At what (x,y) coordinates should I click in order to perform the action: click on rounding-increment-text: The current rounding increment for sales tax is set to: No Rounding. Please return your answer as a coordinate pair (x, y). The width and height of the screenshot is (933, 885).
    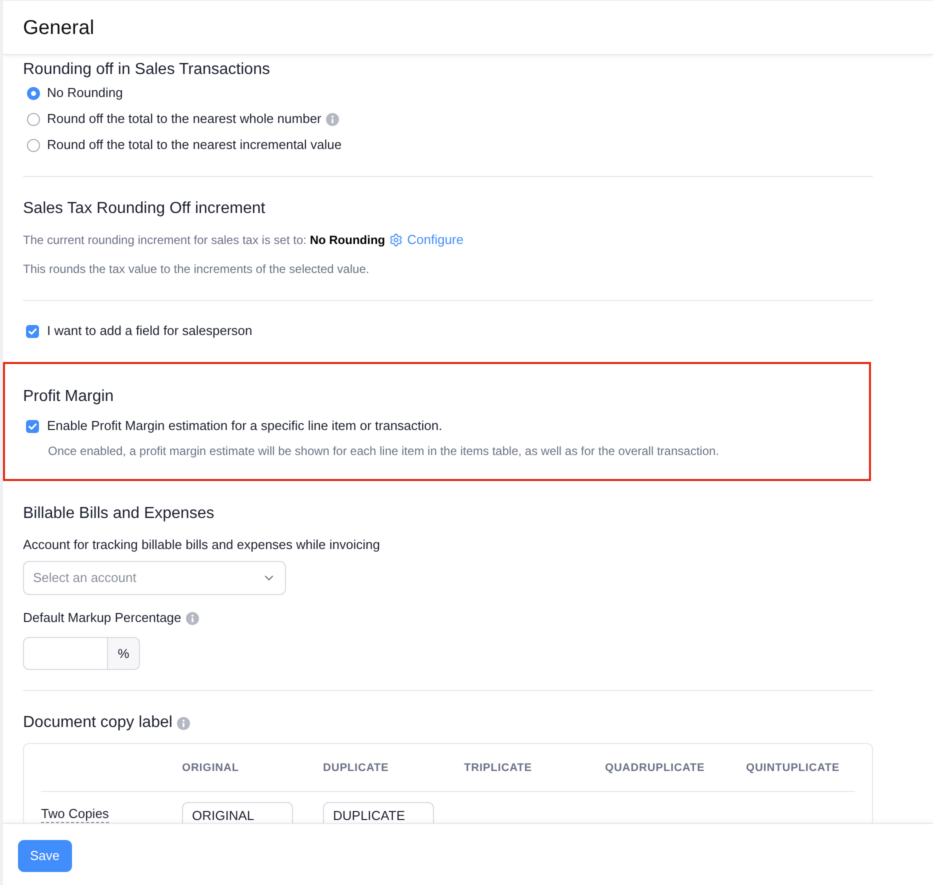
    Looking at the image, I should click on (204, 240).